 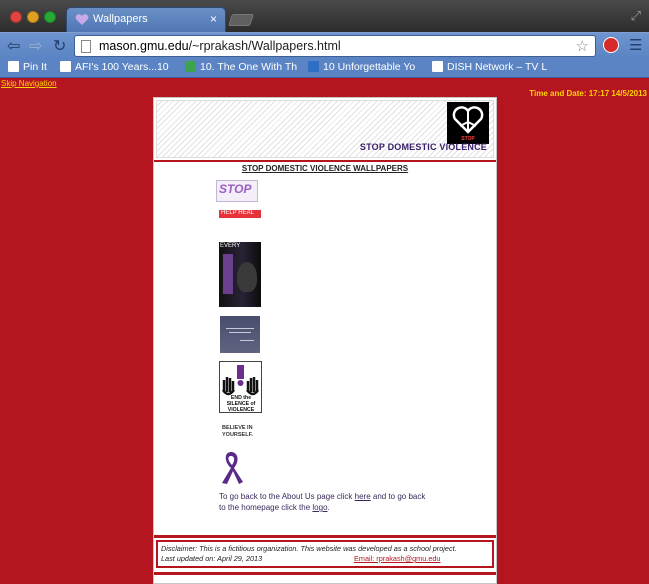 I want to click on about-us-link: here, so click(x=363, y=496).